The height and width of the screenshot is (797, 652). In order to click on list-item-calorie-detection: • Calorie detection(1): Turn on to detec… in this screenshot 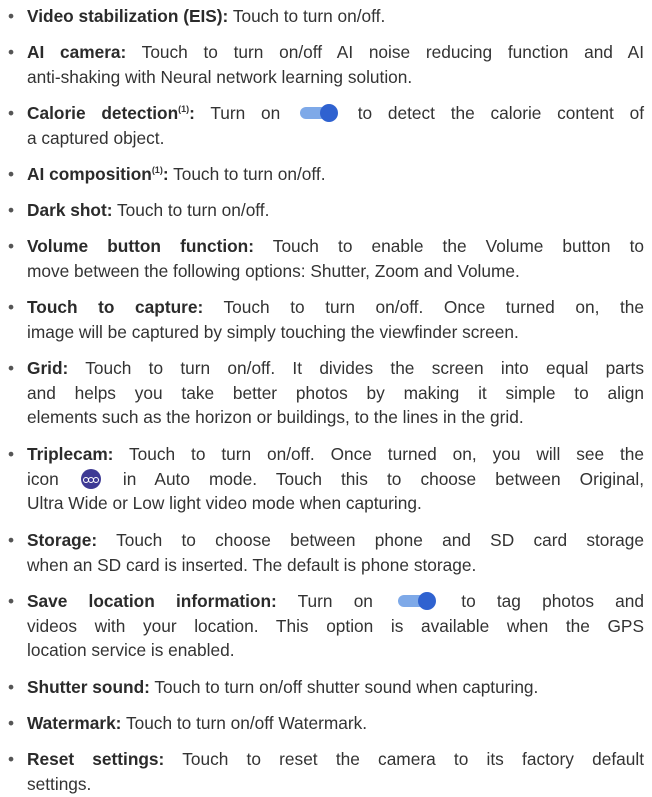, I will do `click(326, 125)`.